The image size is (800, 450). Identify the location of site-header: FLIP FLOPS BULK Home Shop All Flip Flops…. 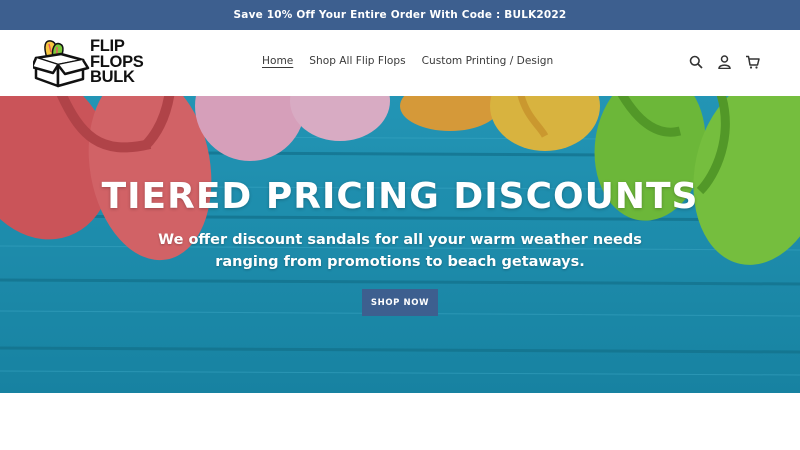
(400, 63).